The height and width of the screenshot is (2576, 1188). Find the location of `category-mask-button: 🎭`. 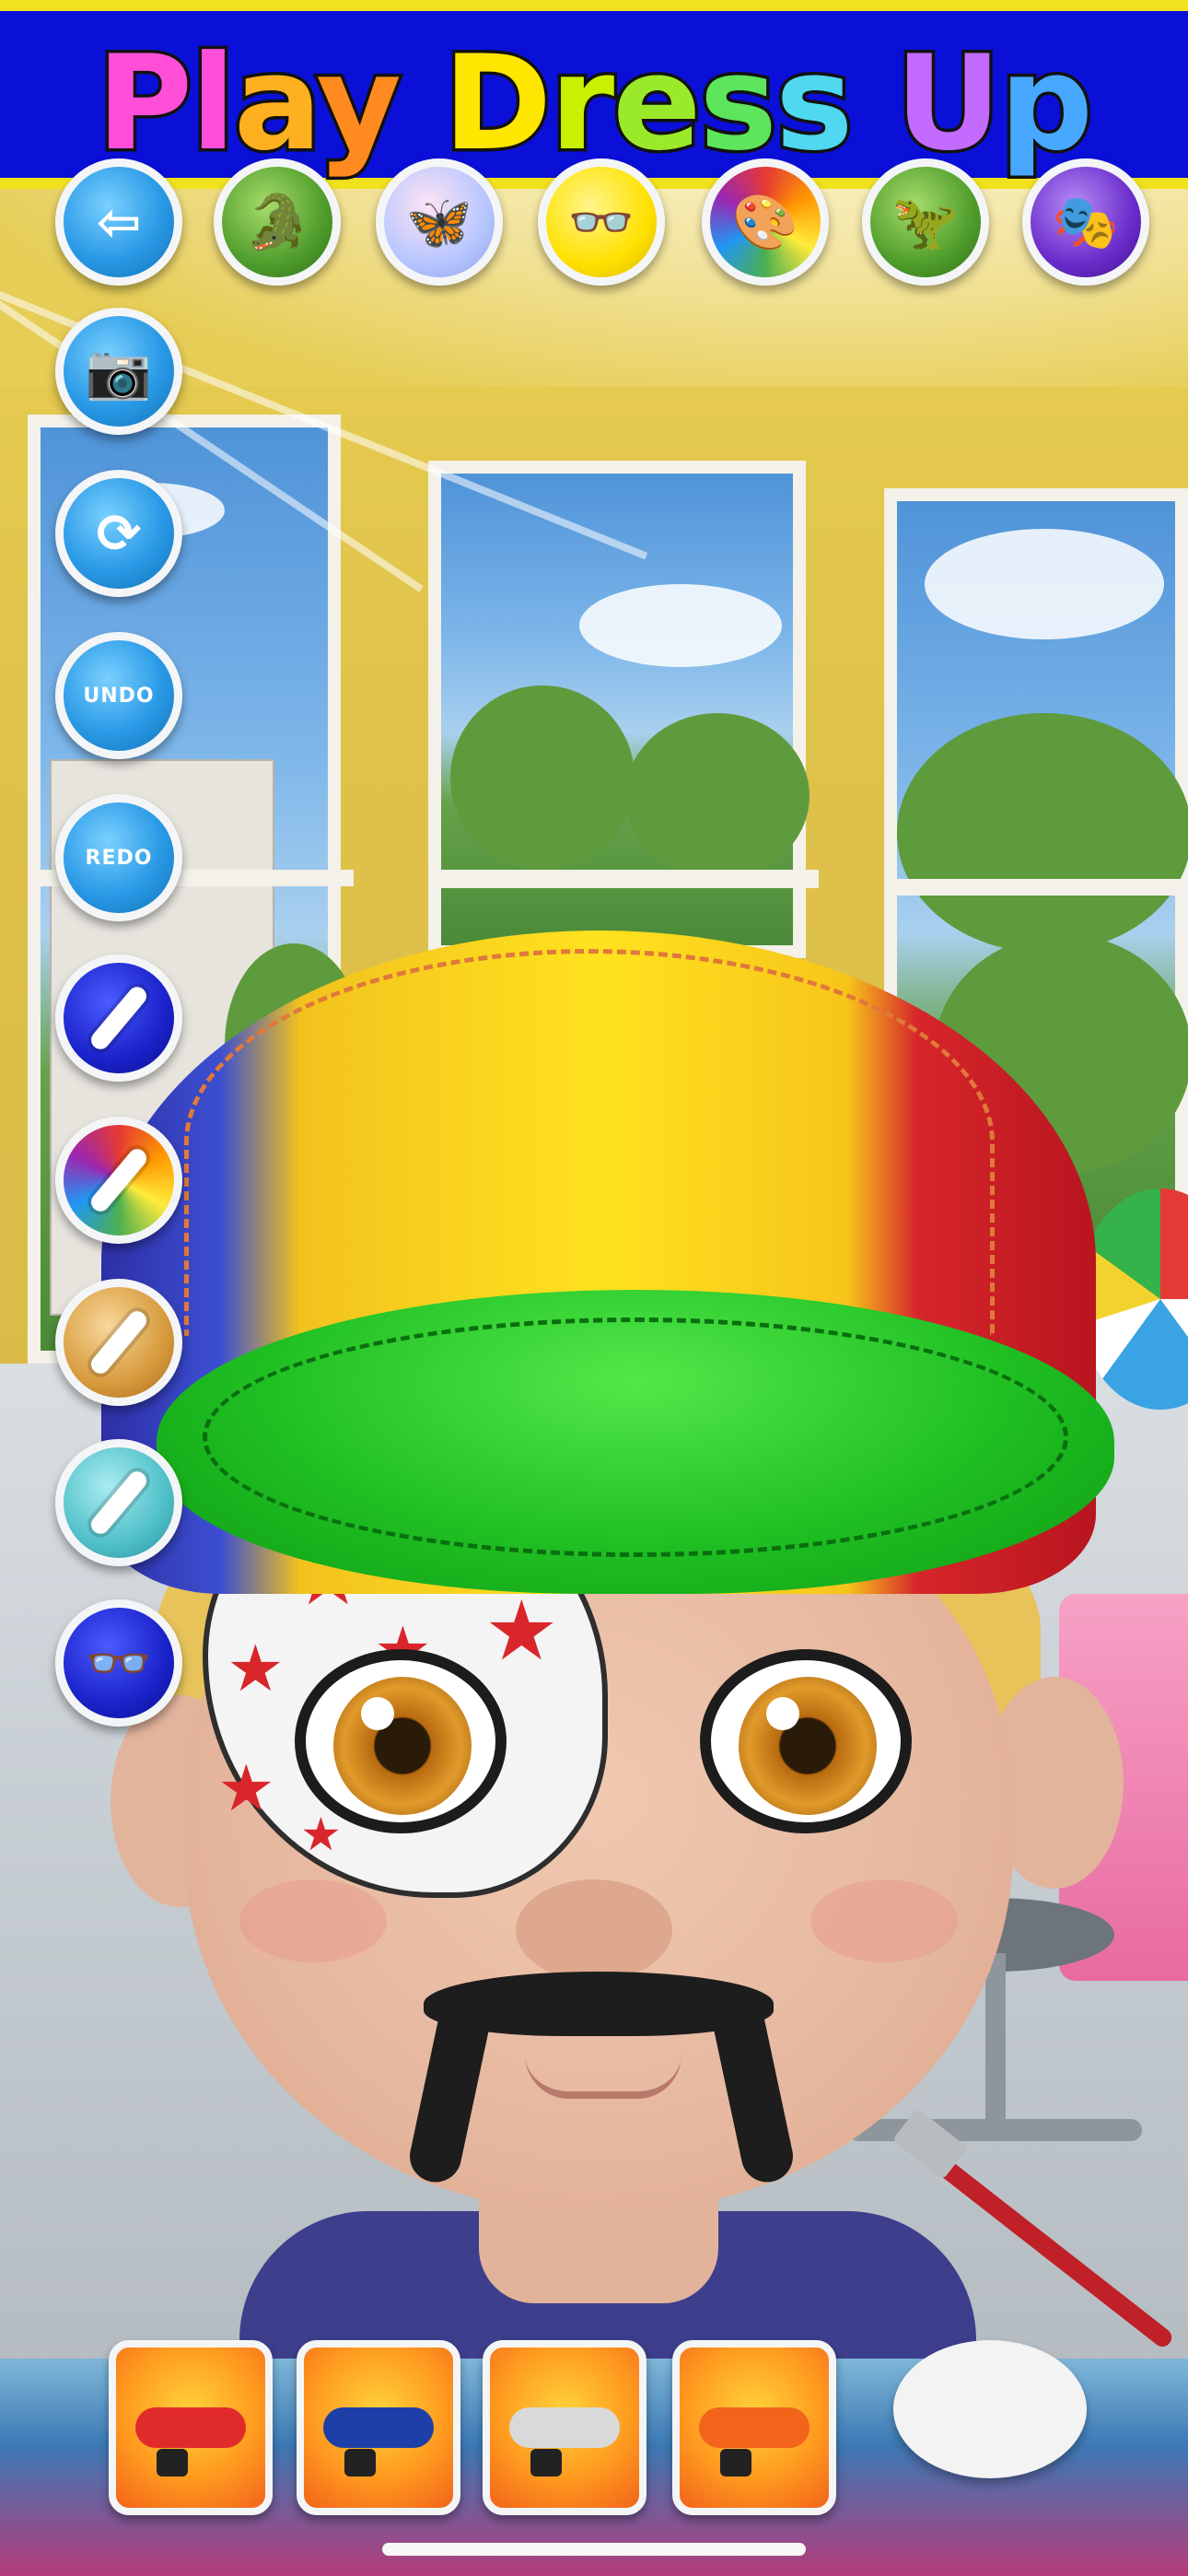

category-mask-button: 🎭 is located at coordinates (1085, 222).